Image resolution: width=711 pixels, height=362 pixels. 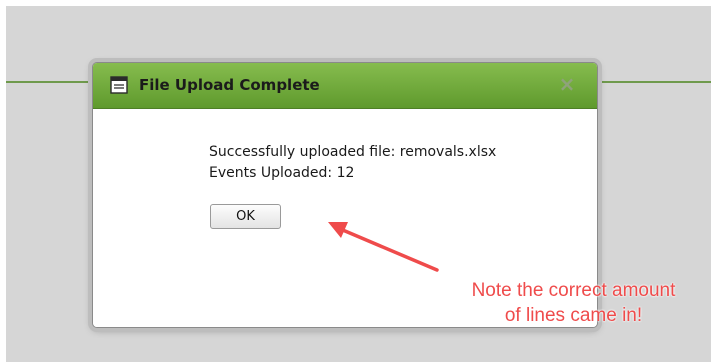 I want to click on annotation-line-2: of lines came in!, so click(x=573, y=315).